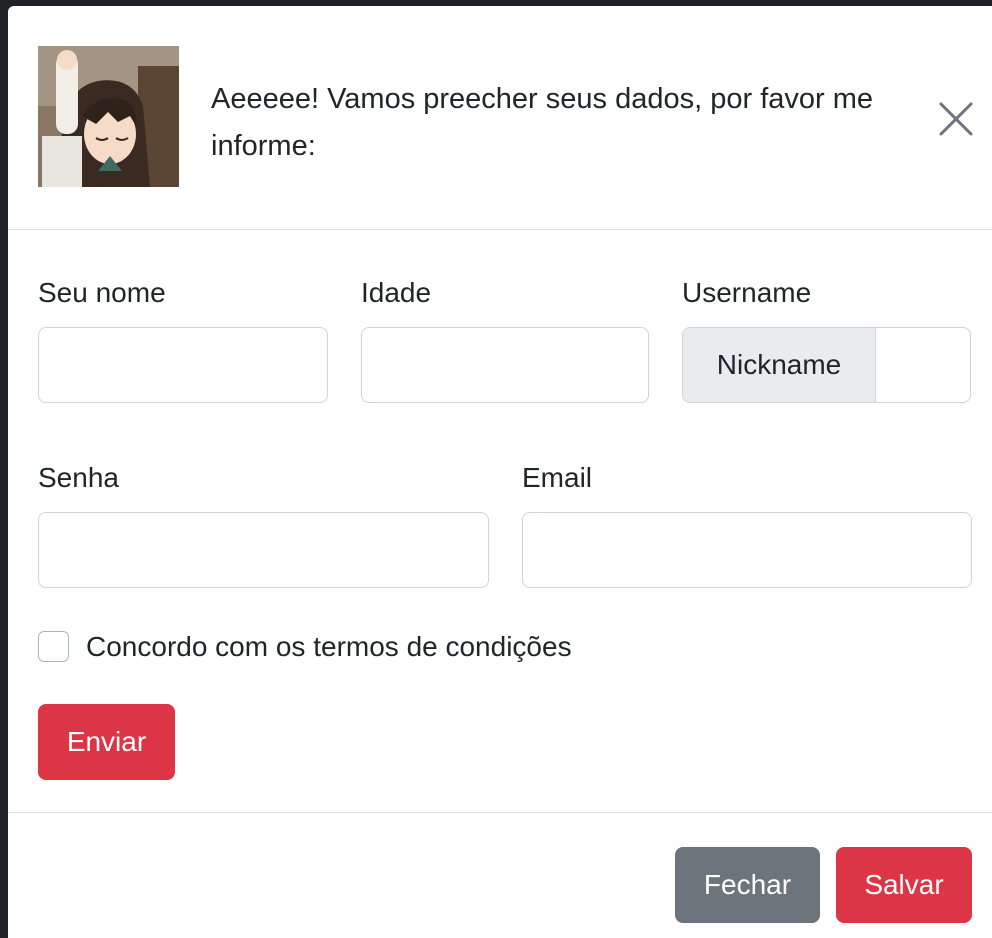 The image size is (992, 938). Describe the element at coordinates (102, 292) in the screenshot. I see `name-label: Seu nome` at that location.